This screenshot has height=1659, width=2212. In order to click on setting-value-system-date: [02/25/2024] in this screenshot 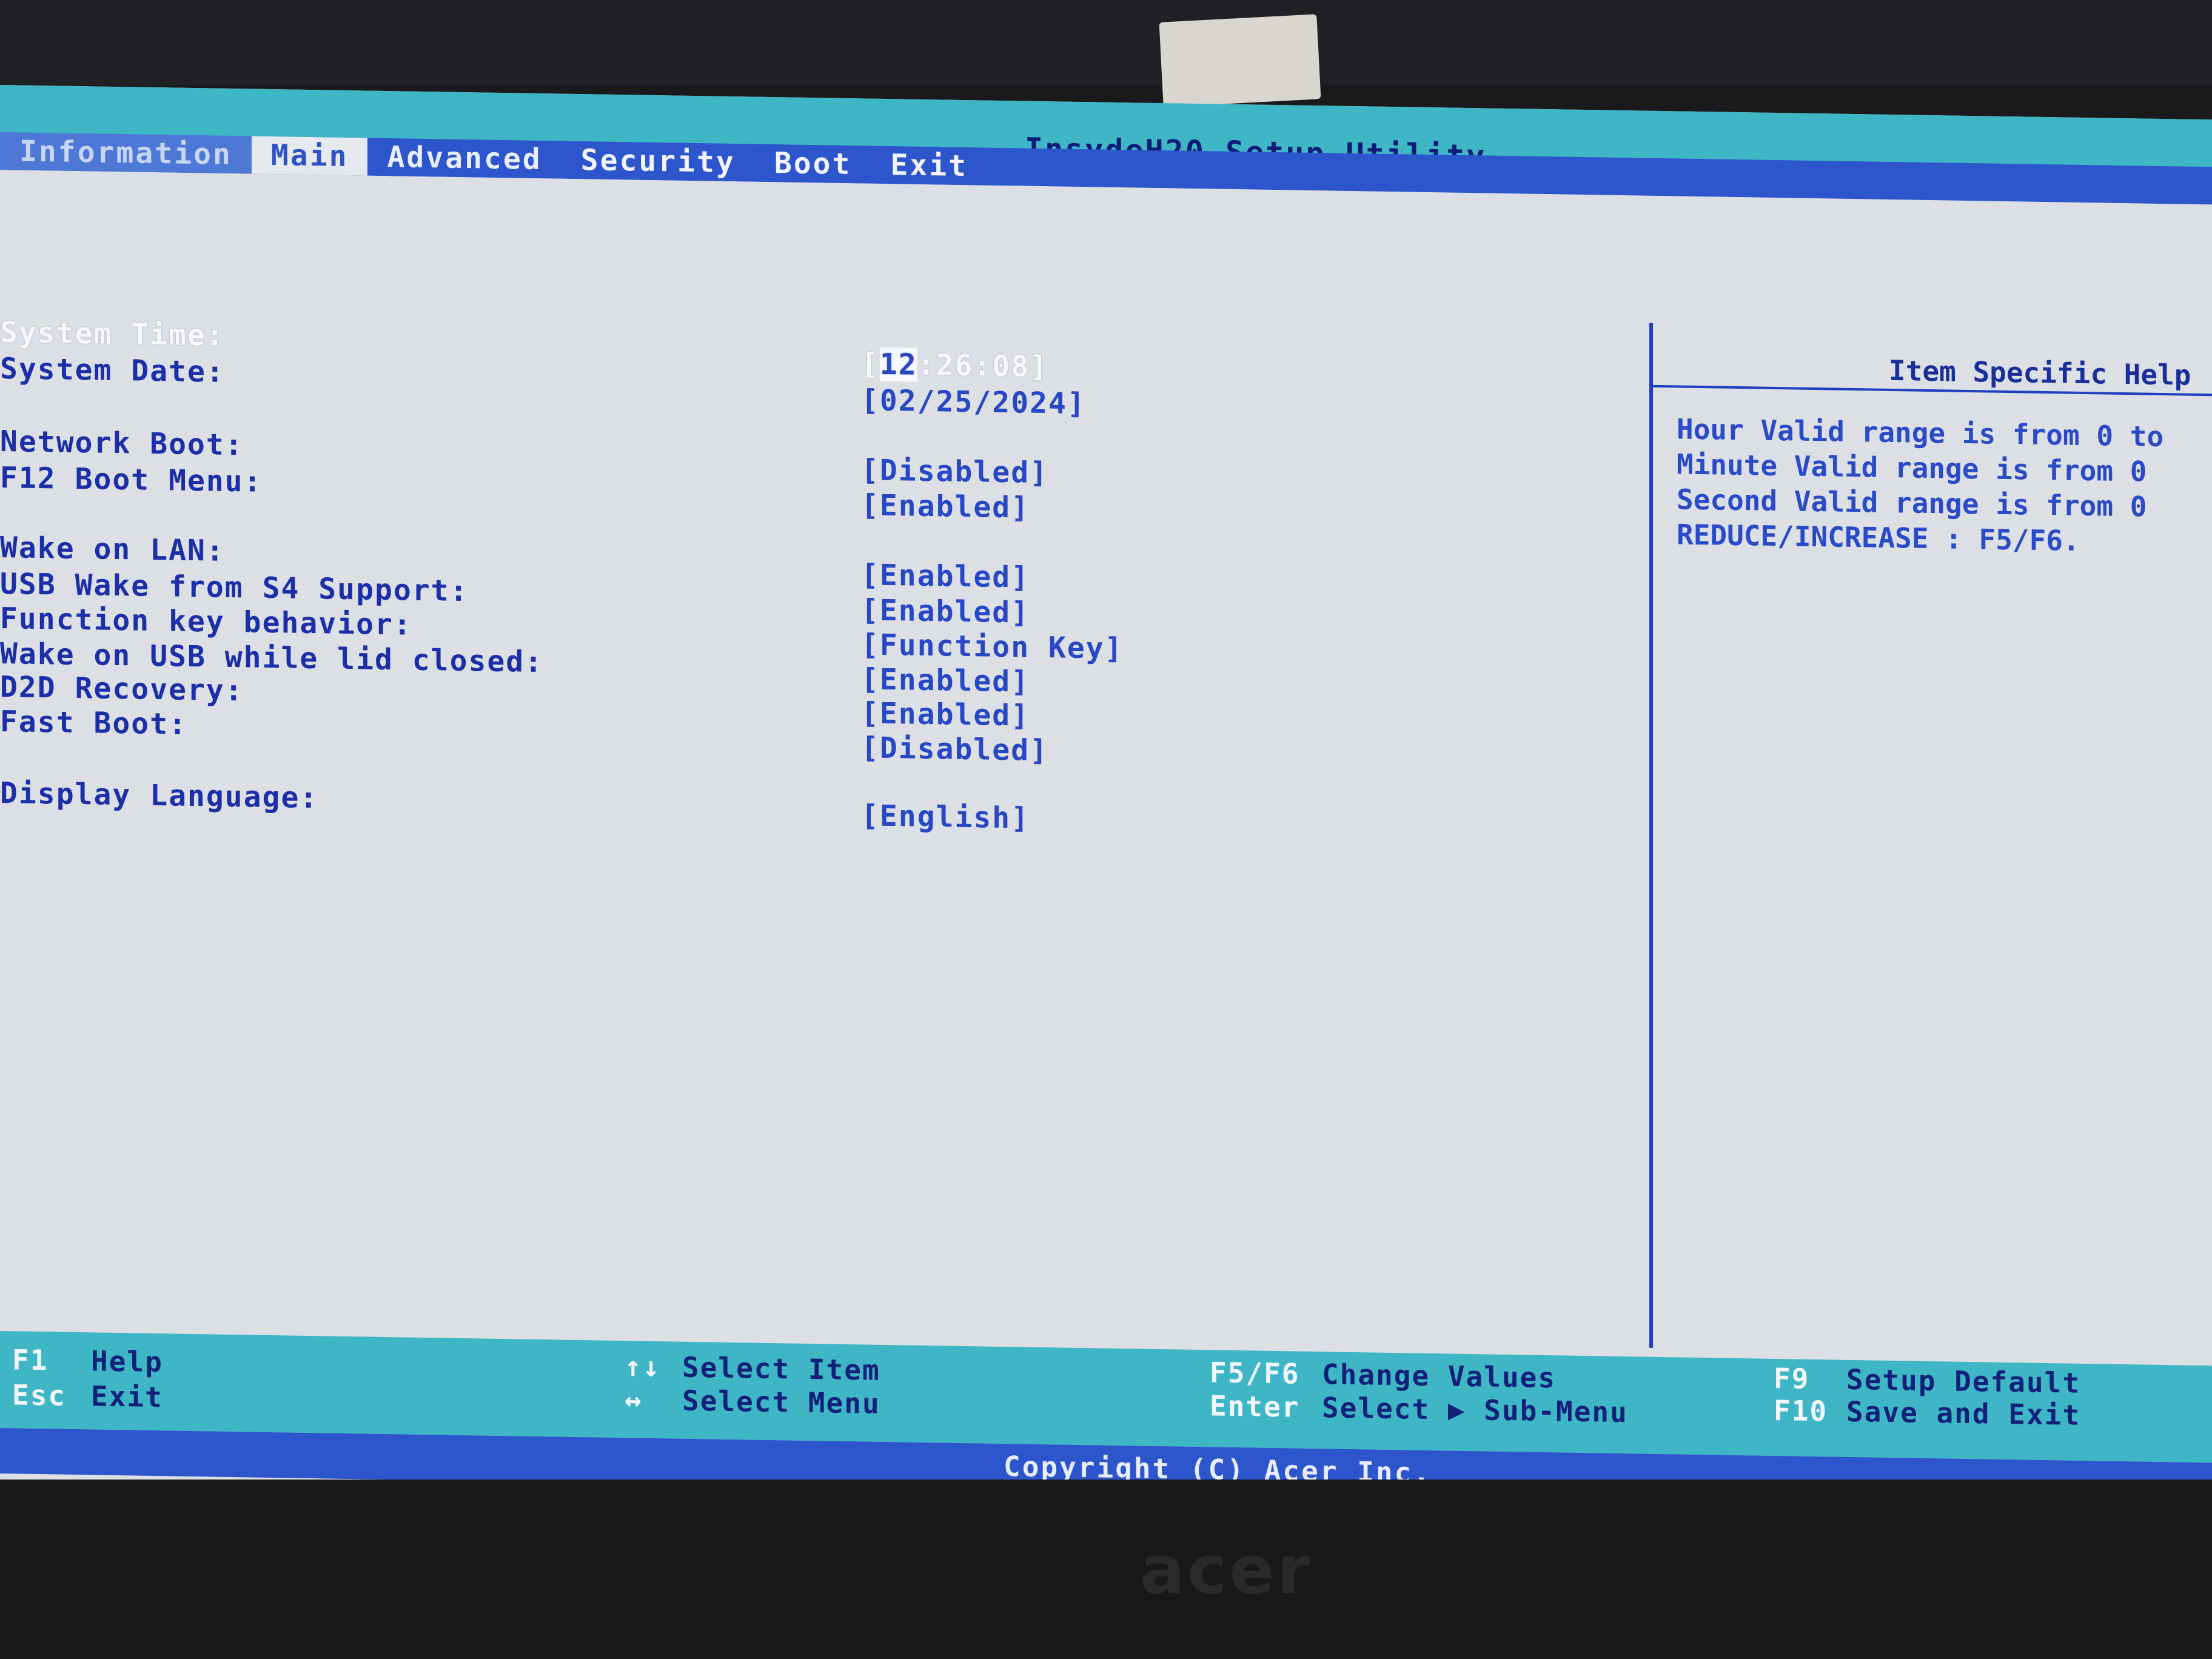, I will do `click(974, 402)`.